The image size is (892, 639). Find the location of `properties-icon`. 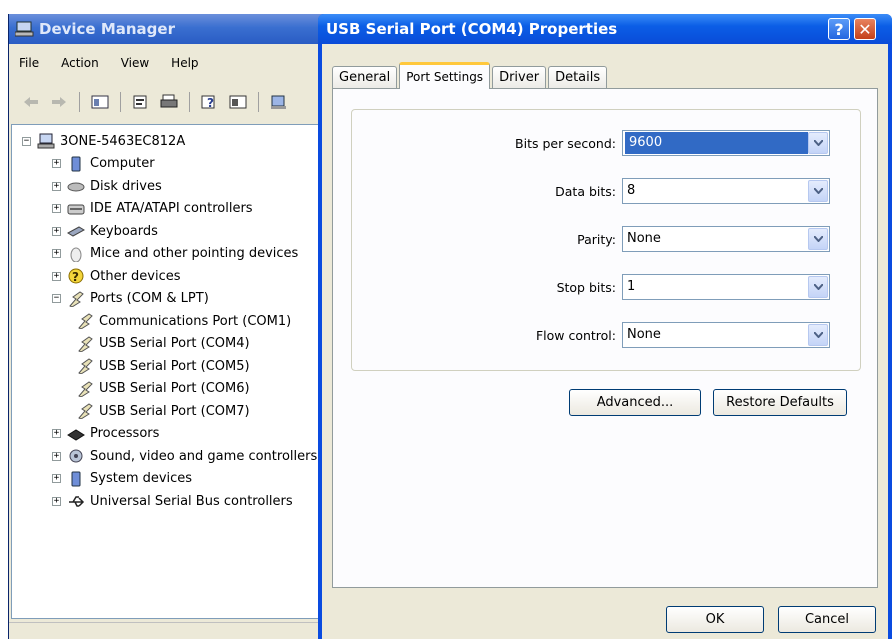

properties-icon is located at coordinates (140, 102).